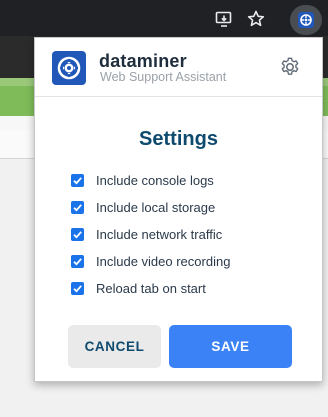  I want to click on checkbox-console-logs, so click(77, 180).